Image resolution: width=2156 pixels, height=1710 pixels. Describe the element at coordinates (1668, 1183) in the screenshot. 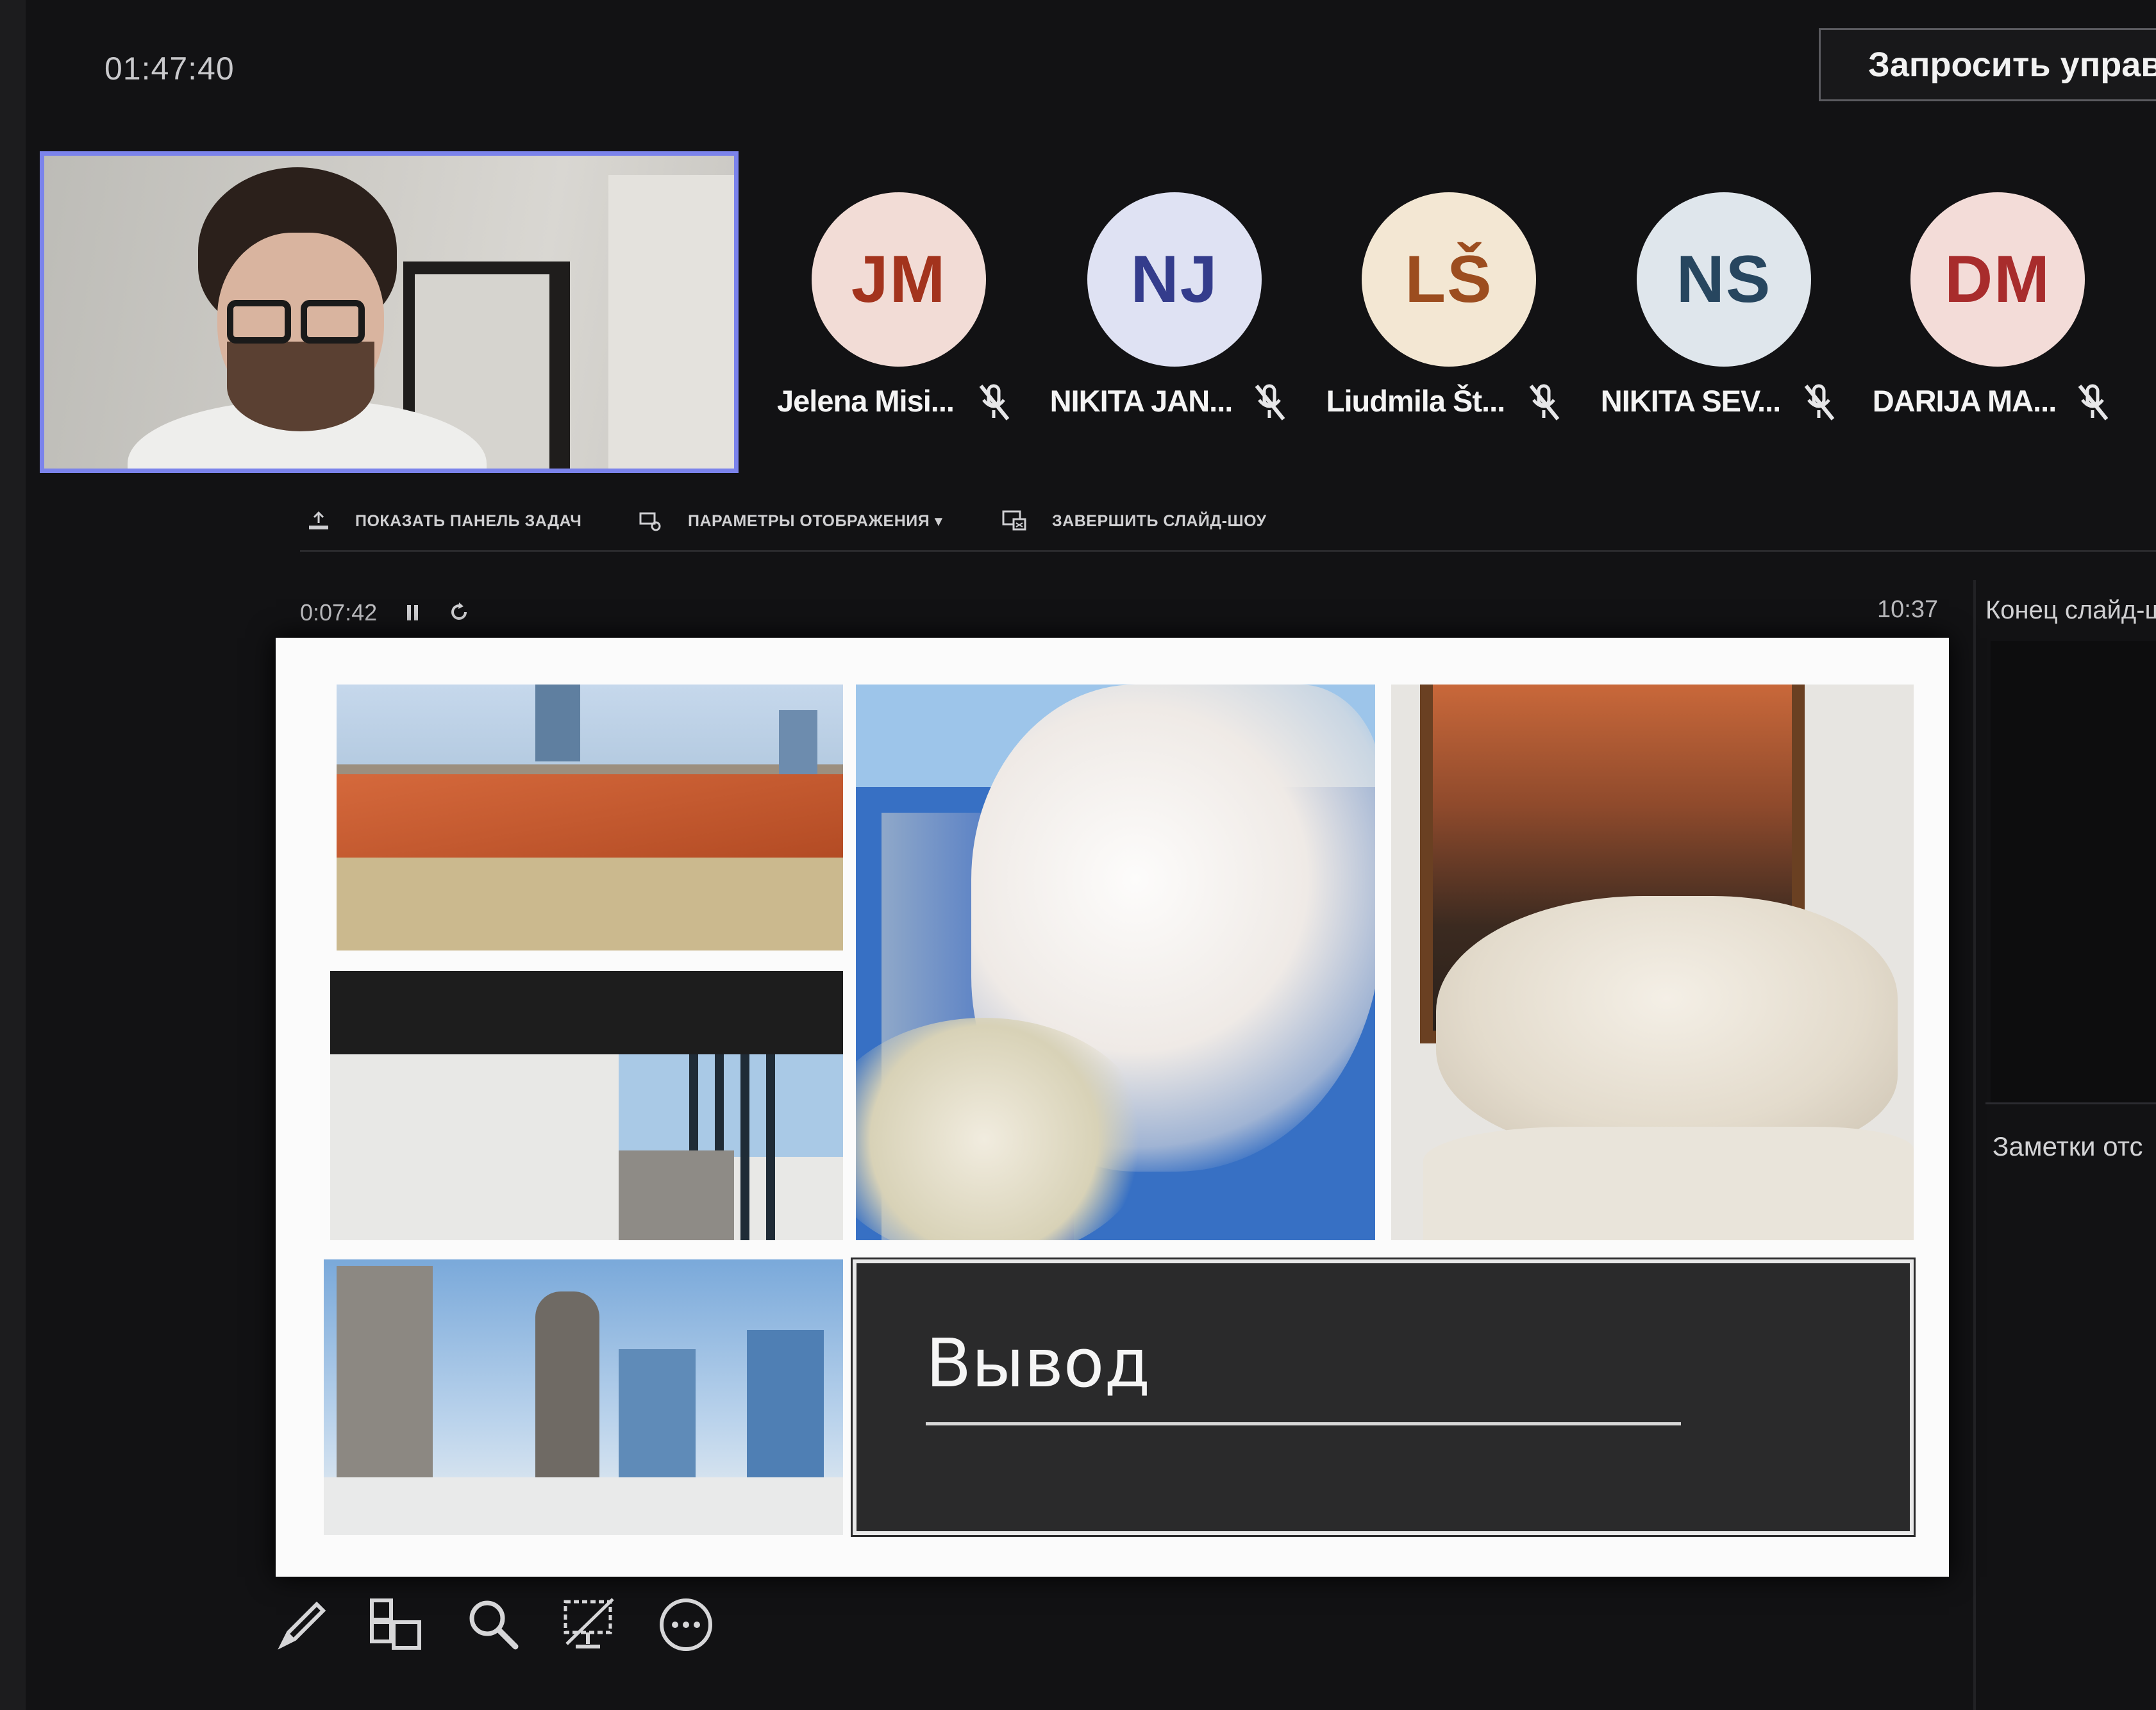

I see `photo-pedestal` at that location.